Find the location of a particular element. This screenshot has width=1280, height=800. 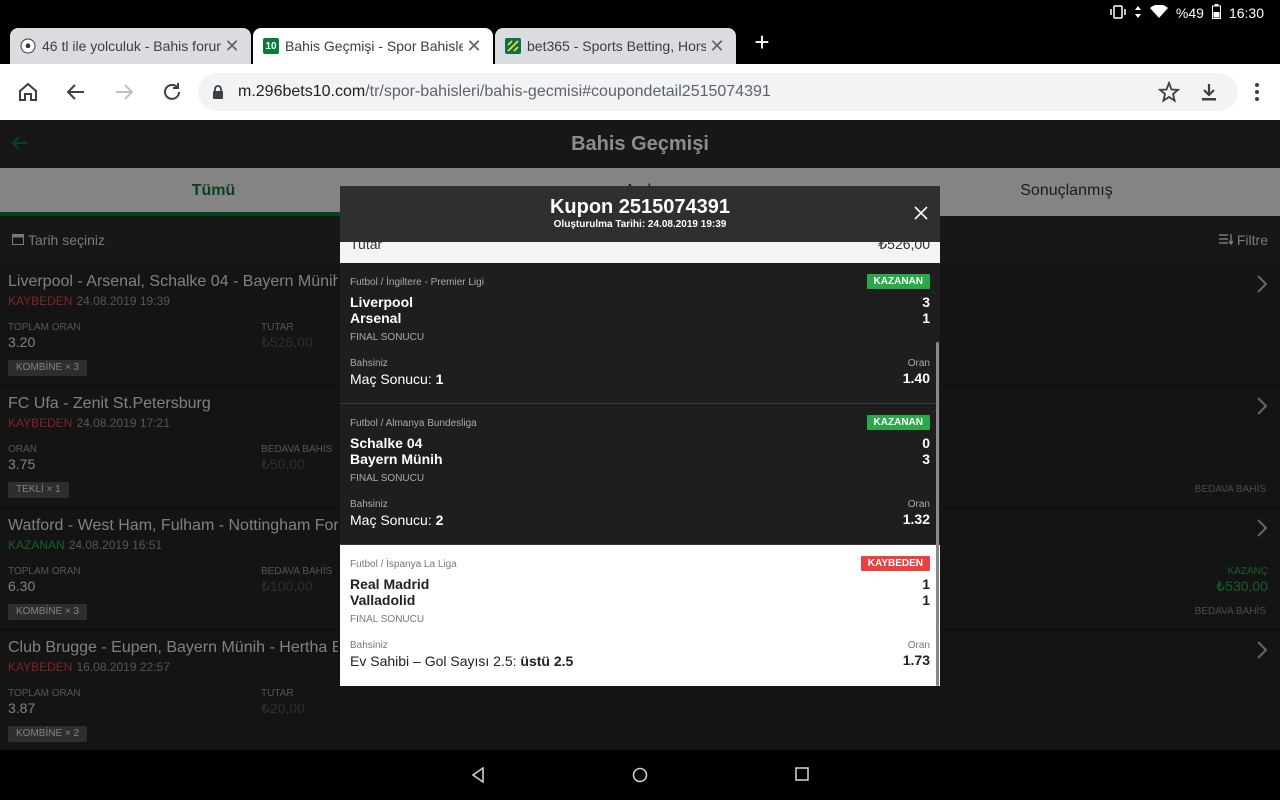

away-team: Bayern Münih is located at coordinates (396, 459).